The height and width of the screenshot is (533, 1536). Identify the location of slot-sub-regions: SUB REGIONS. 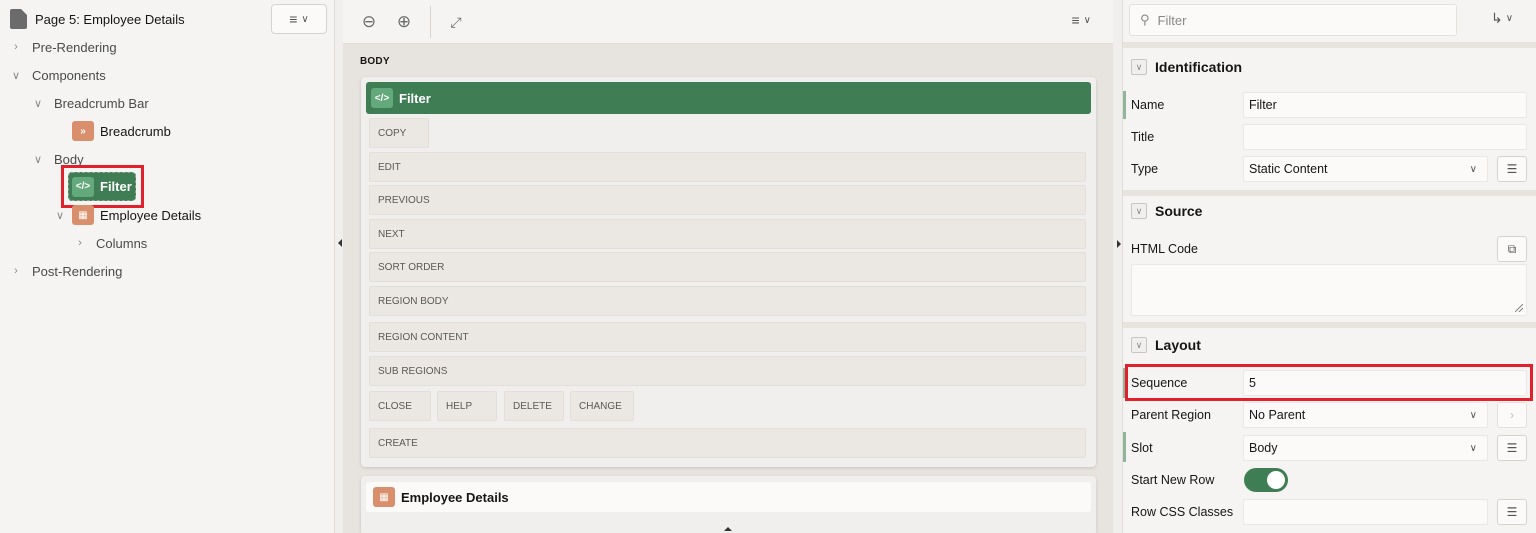
(727, 371).